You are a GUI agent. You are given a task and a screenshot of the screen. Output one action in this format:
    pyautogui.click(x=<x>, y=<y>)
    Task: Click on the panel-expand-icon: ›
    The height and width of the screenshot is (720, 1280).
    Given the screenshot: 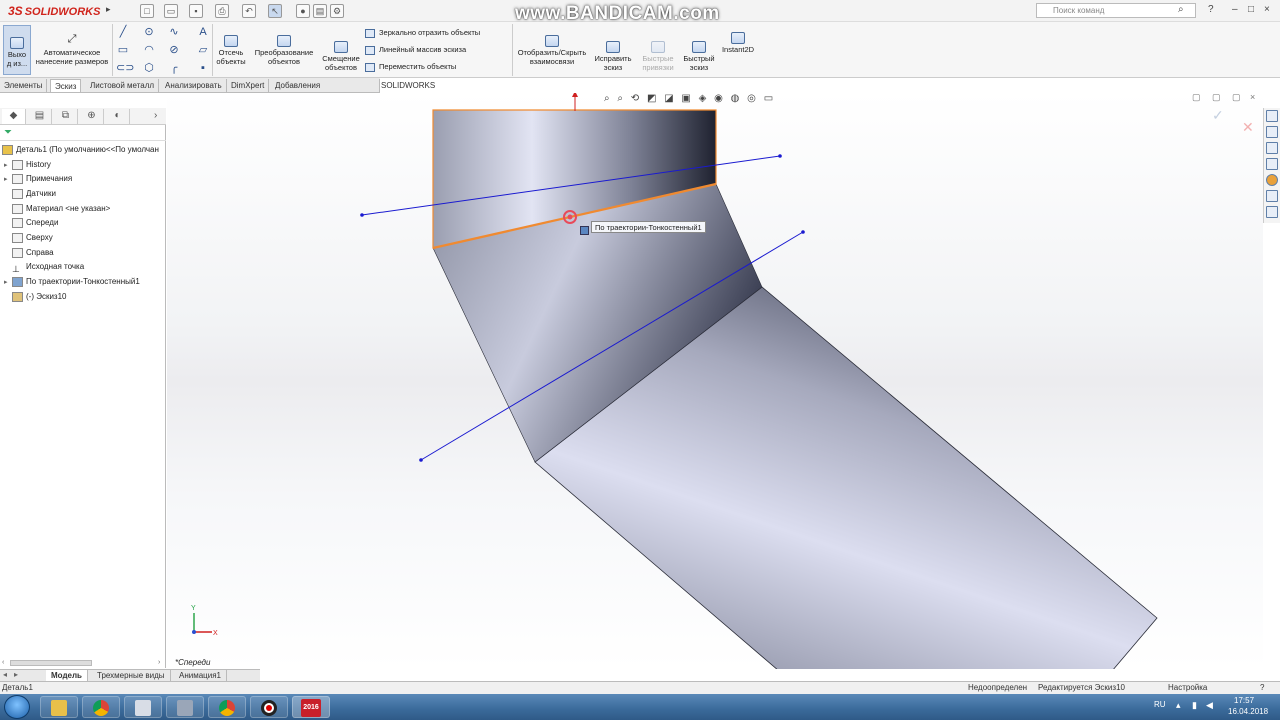 What is the action you would take?
    pyautogui.click(x=155, y=115)
    